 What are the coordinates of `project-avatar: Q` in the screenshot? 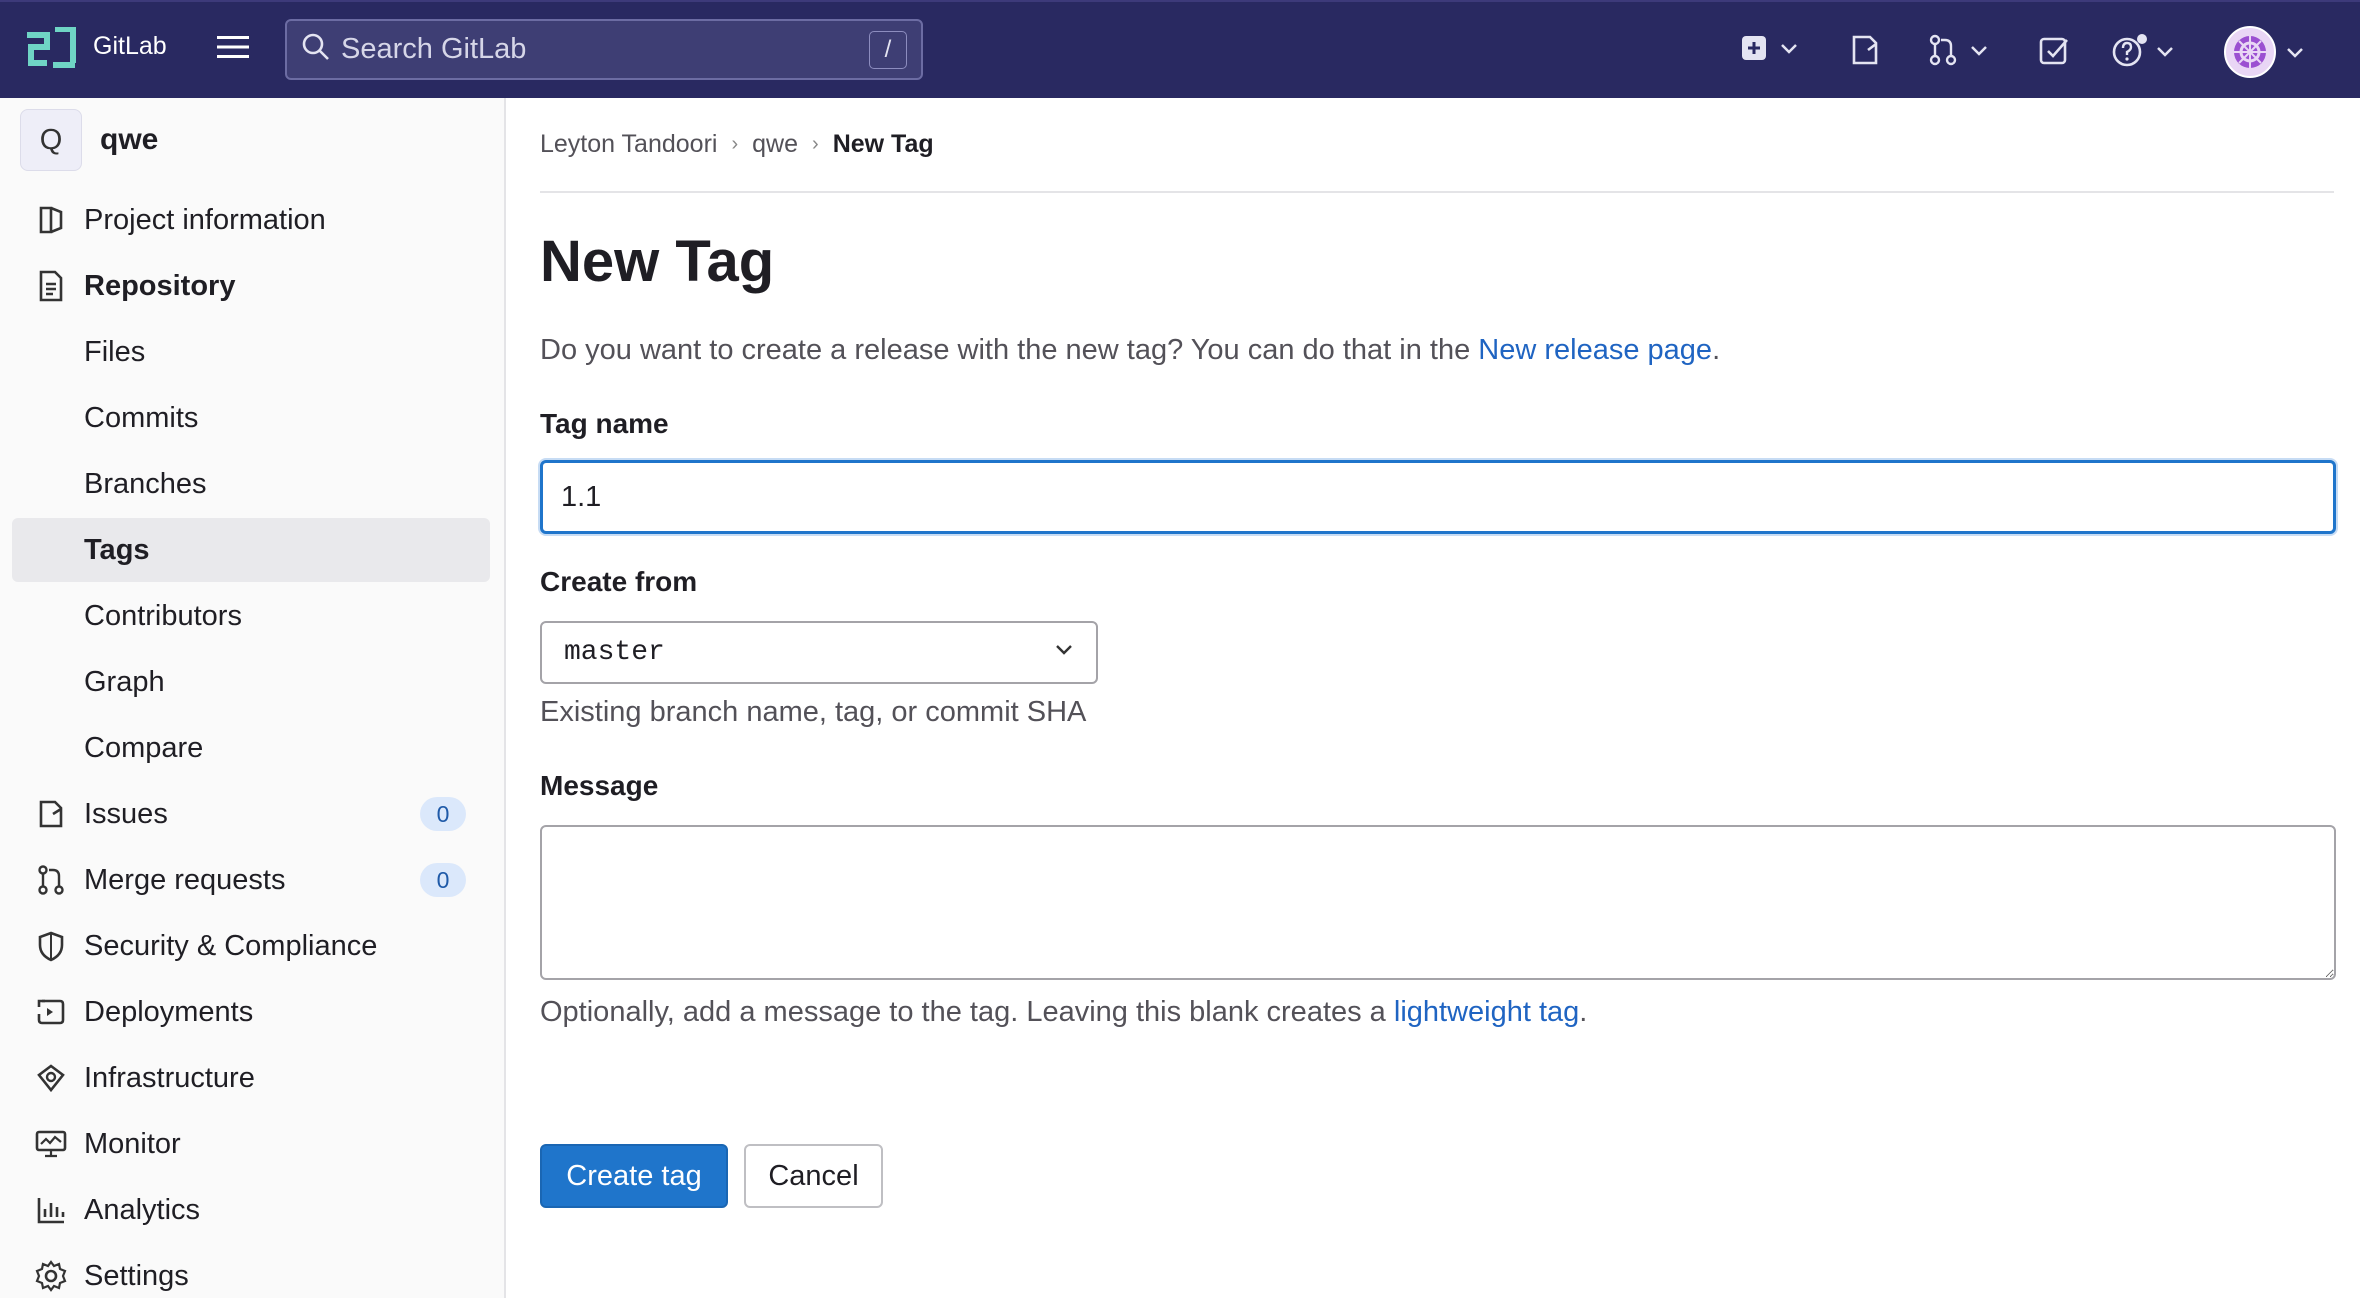 It's located at (51, 140).